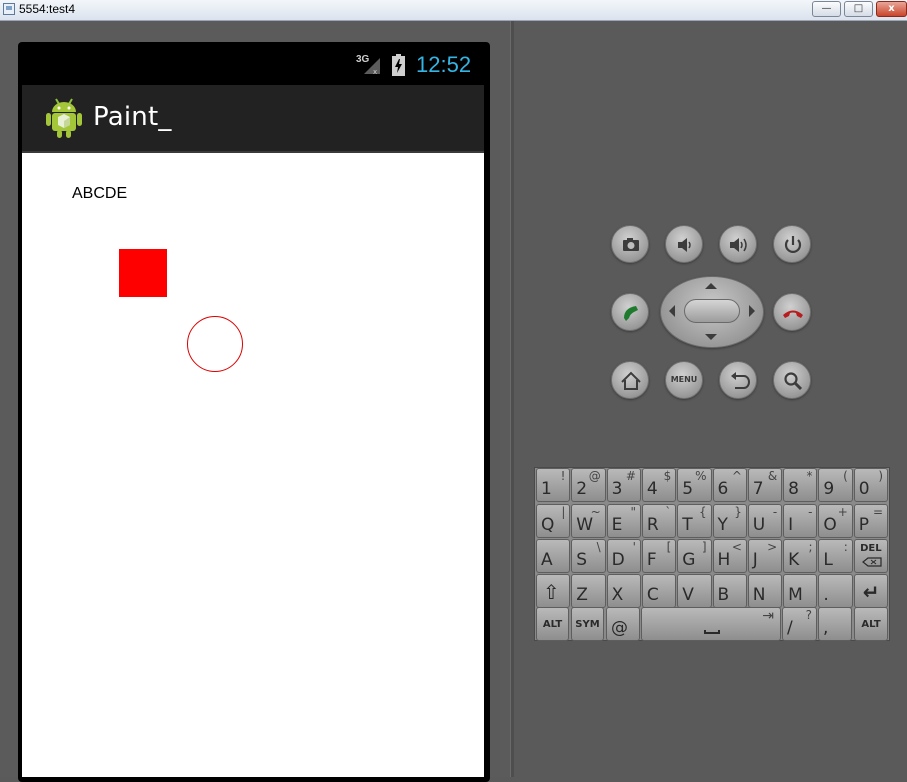 The image size is (907, 782). Describe the element at coordinates (800, 485) in the screenshot. I see `key-row1-7: 8 *` at that location.